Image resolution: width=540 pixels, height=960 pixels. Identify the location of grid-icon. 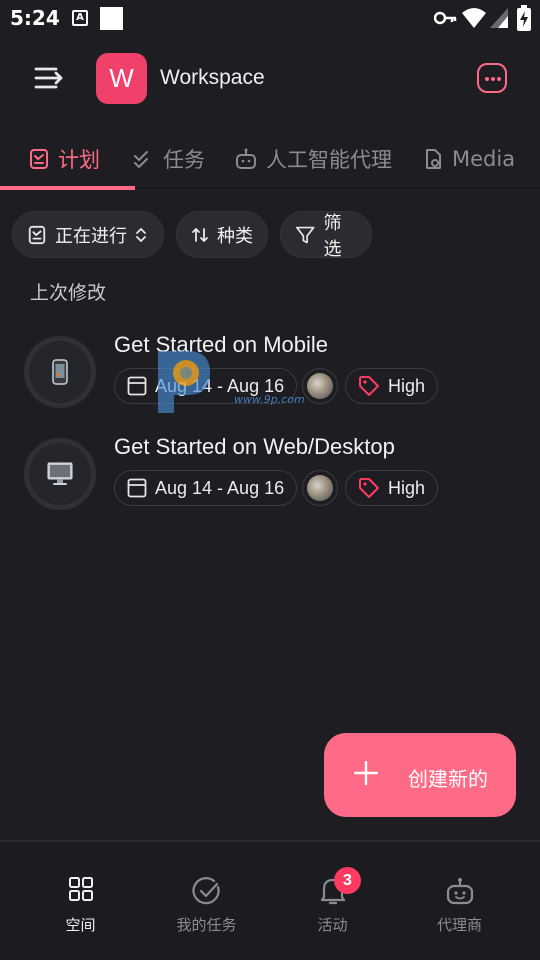
(80, 889).